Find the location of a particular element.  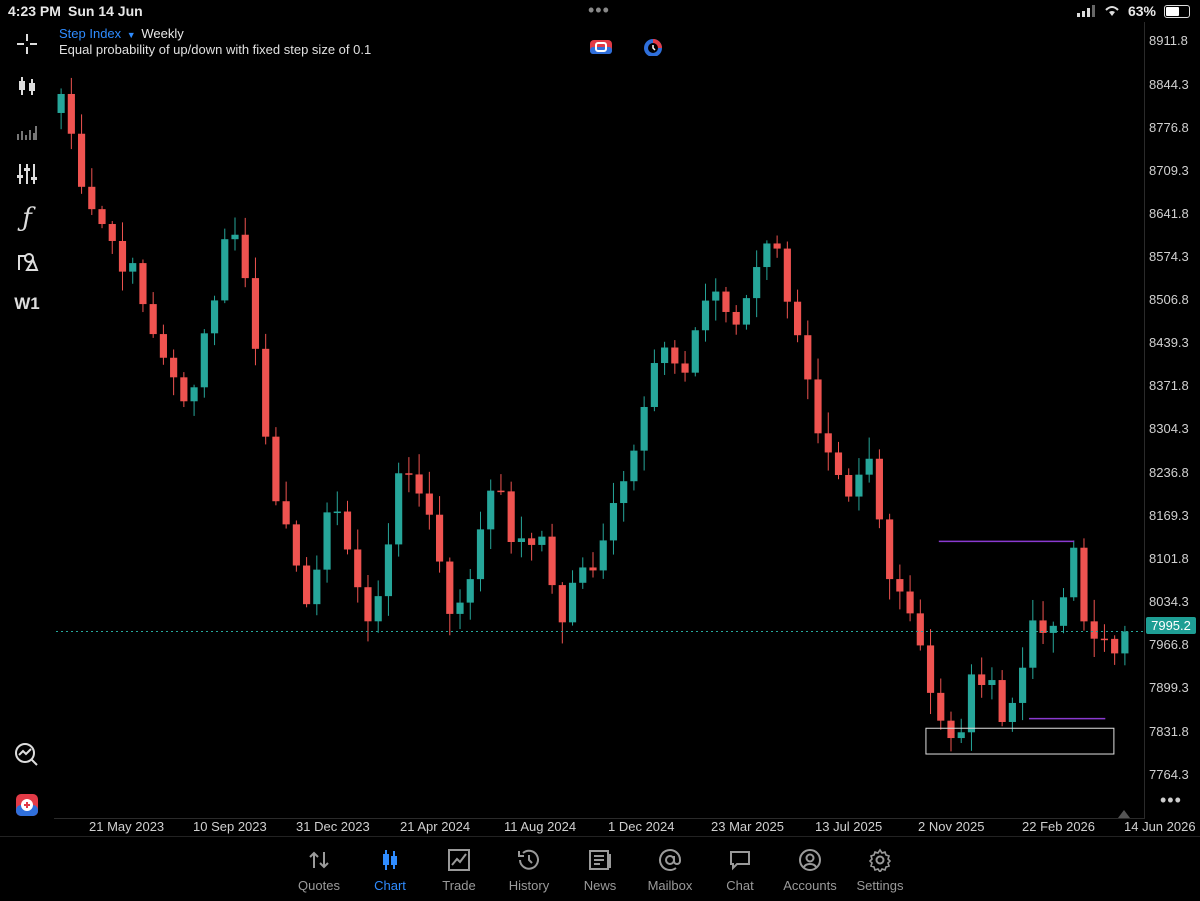

date-tick: 11 Aug 2024 is located at coordinates (540, 826).